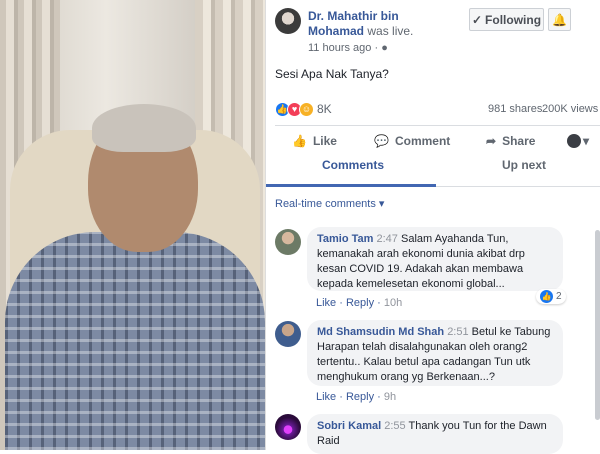 The width and height of the screenshot is (600, 454). I want to click on tab-up-next: Up next, so click(524, 165).